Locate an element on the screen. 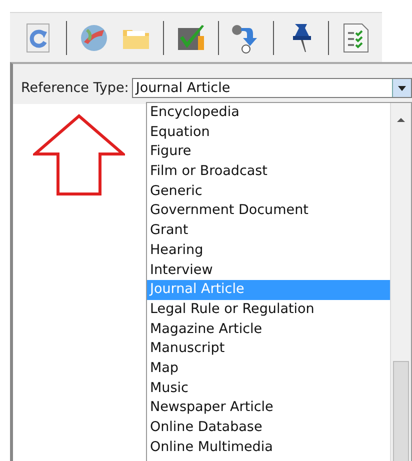 The image size is (412, 461). list-item: Encyclopedia is located at coordinates (268, 113).